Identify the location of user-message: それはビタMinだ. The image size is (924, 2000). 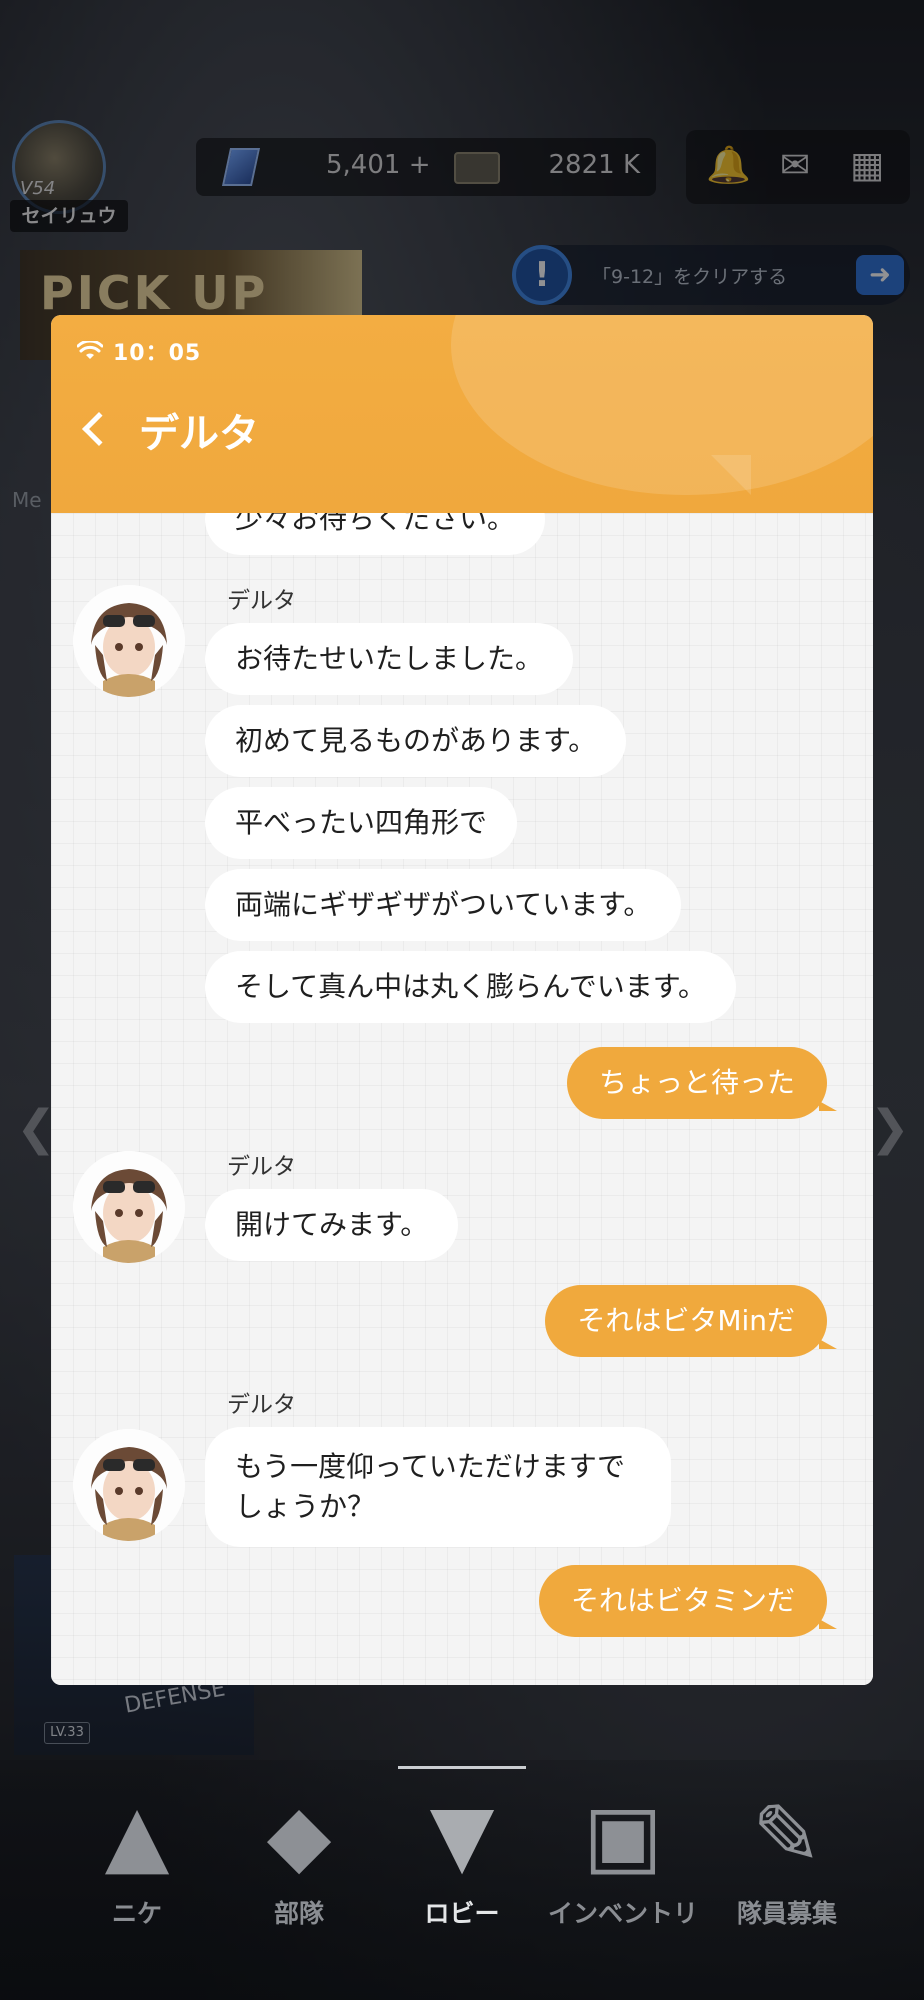
(691, 1321).